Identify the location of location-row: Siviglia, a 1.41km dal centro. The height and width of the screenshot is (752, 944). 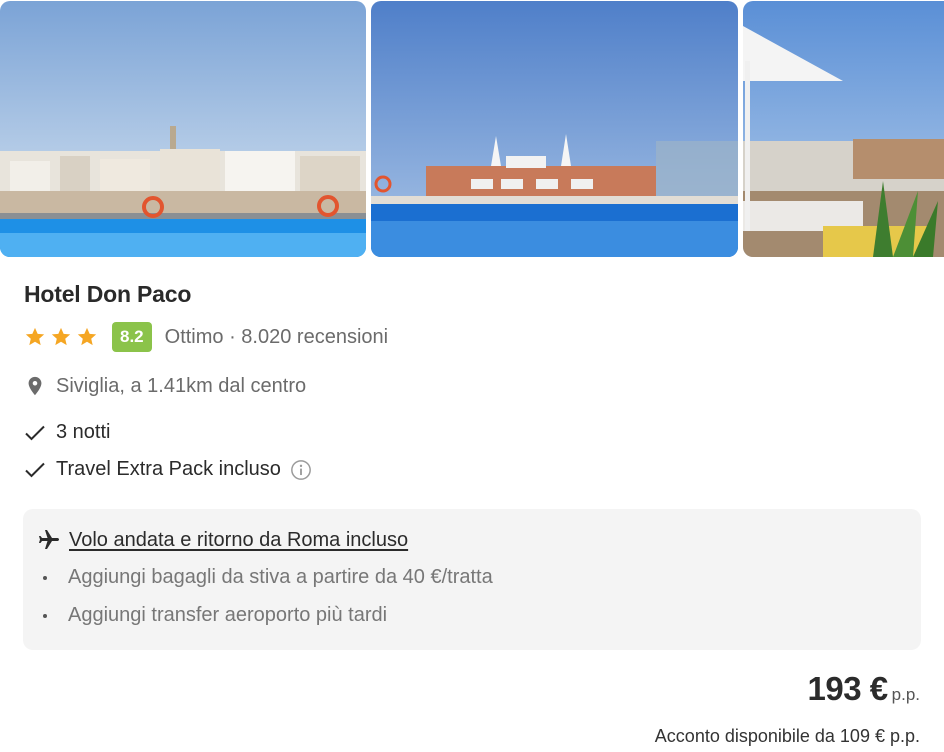
(165, 386).